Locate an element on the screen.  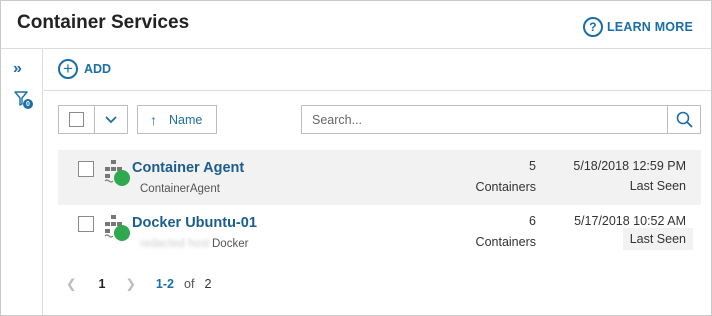
select-options-dropdown is located at coordinates (111, 119).